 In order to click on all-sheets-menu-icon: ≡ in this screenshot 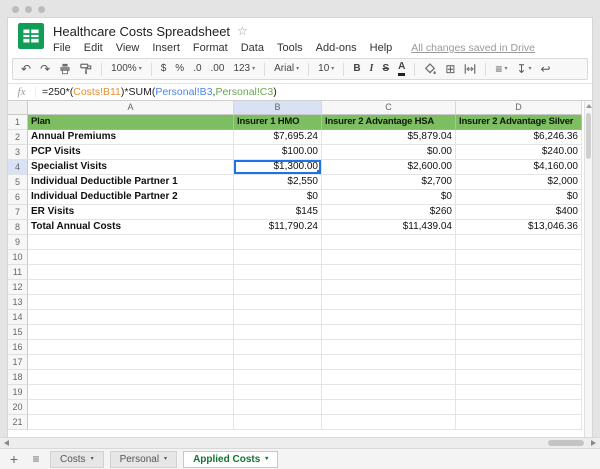, I will do `click(36, 459)`.